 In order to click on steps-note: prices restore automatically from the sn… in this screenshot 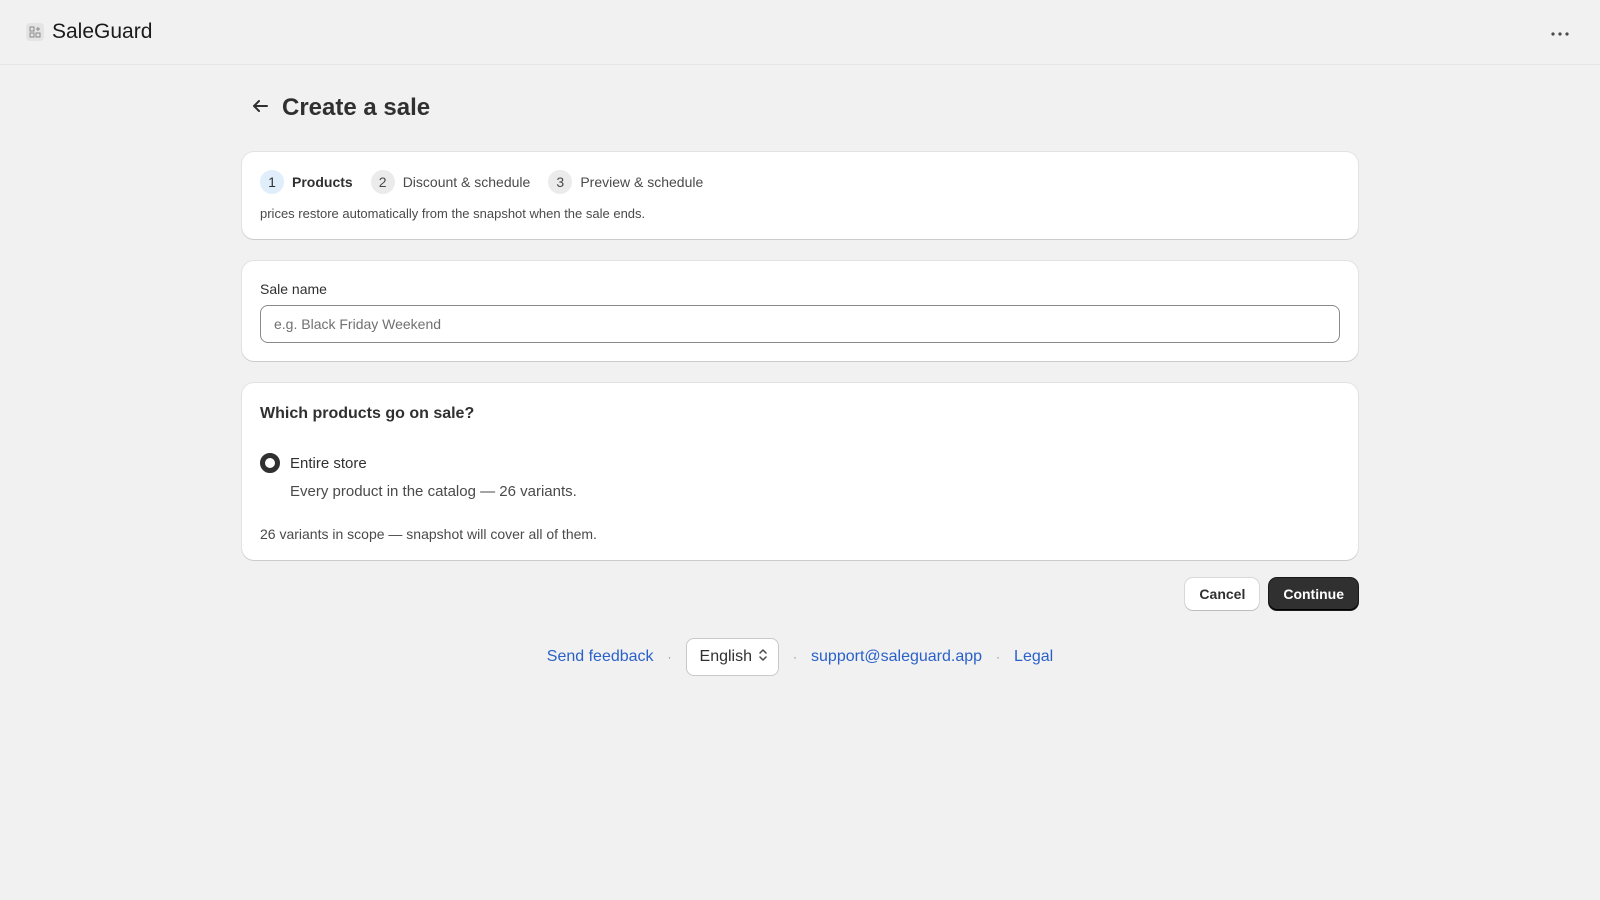, I will do `click(453, 213)`.